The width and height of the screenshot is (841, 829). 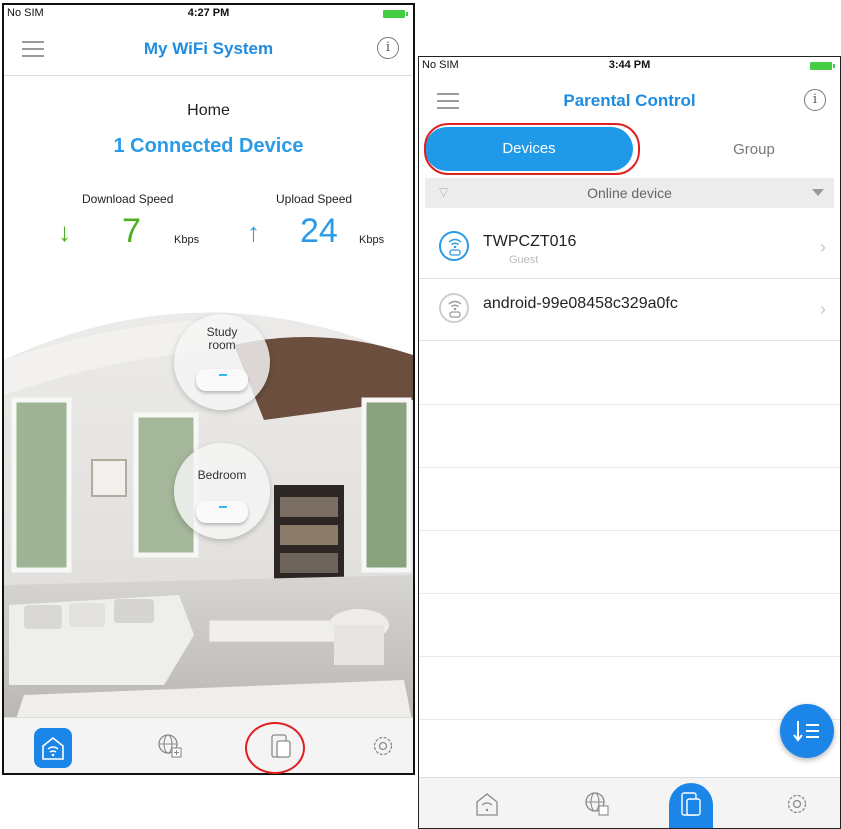 What do you see at coordinates (208, 110) in the screenshot?
I see `location-label: Home` at bounding box center [208, 110].